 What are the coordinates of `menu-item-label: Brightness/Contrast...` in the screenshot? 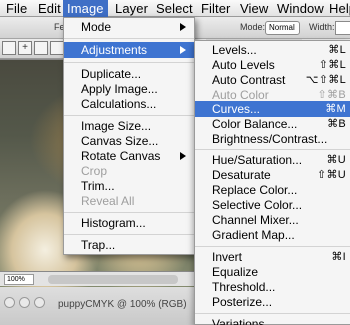 It's located at (270, 139).